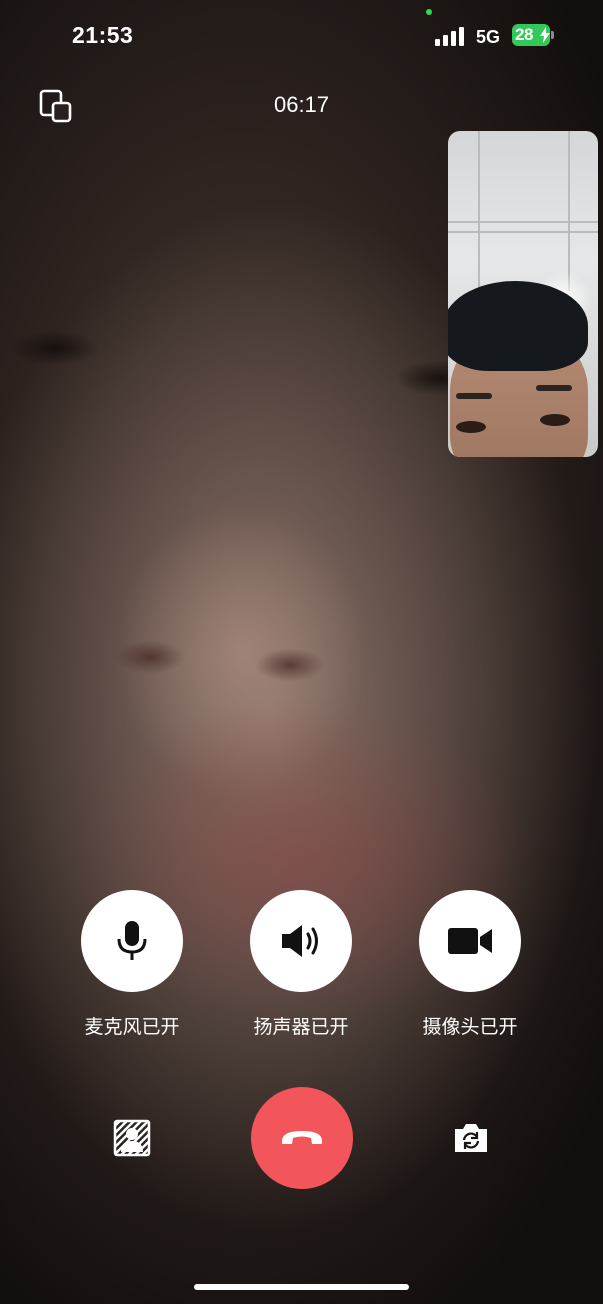 This screenshot has width=603, height=1304. I want to click on flip-camera-icon, so click(471, 1138).